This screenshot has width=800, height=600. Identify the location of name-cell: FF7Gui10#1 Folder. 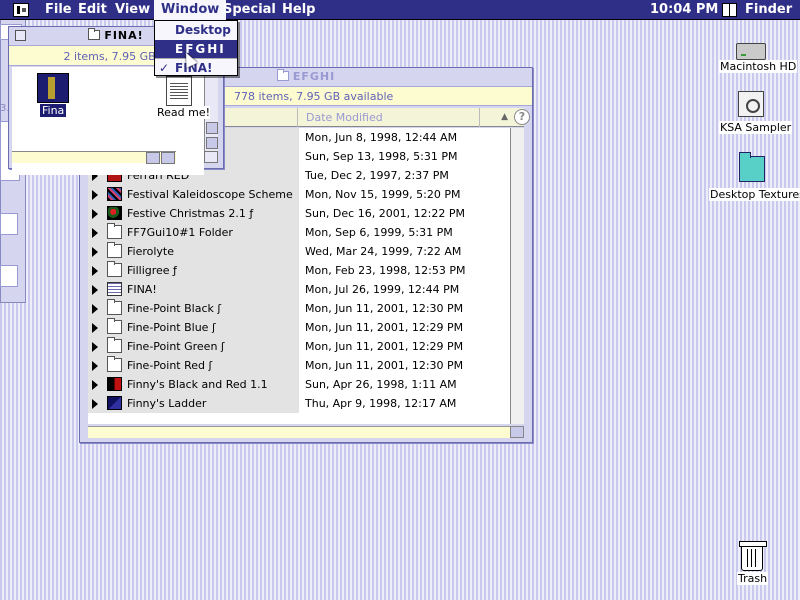
(193, 232).